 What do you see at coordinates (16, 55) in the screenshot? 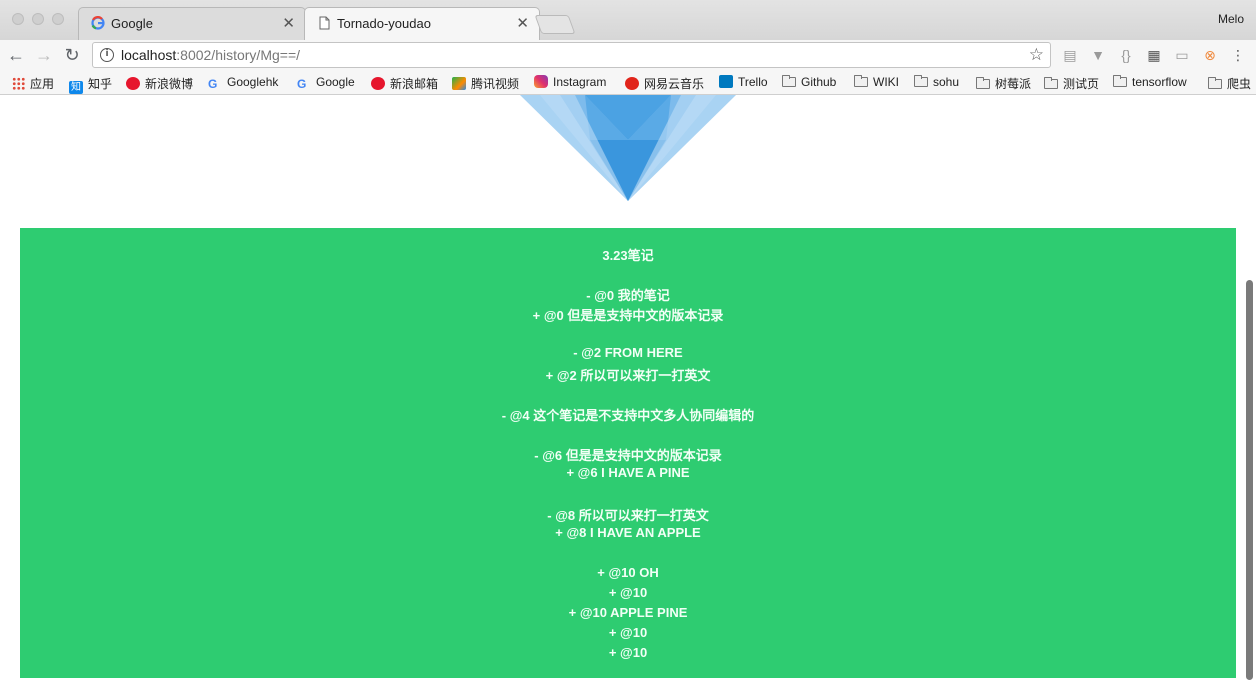
I see `back-button: ←` at bounding box center [16, 55].